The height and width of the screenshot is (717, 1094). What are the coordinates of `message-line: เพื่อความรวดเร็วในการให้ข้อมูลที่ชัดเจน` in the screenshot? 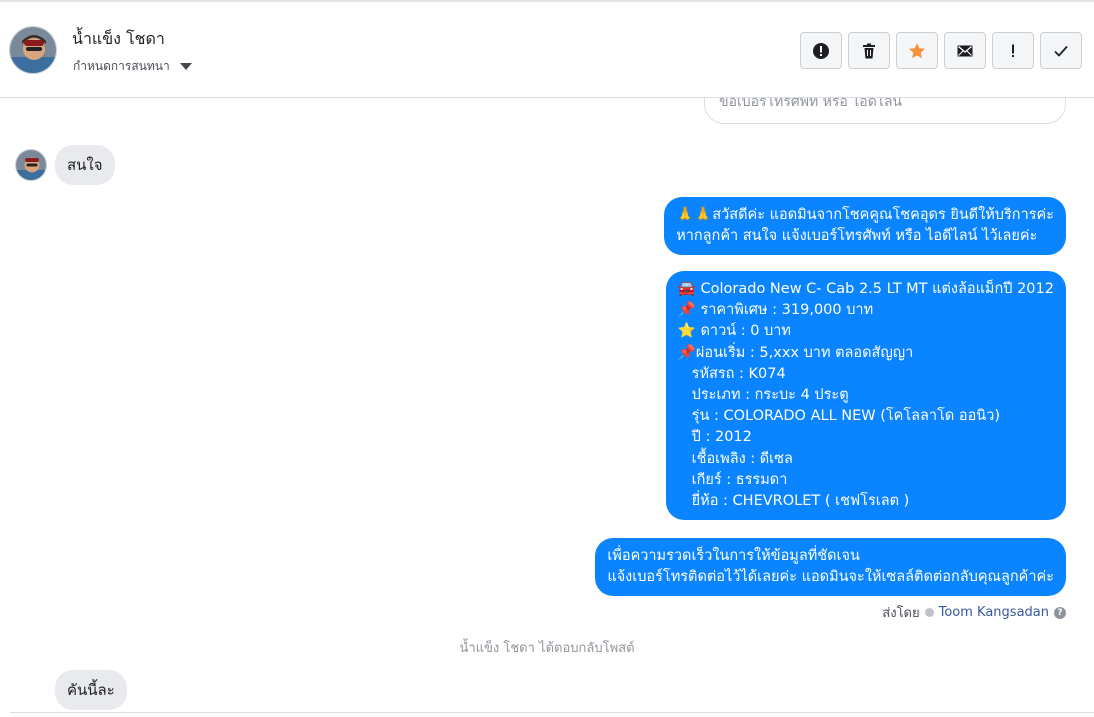 It's located at (733, 556).